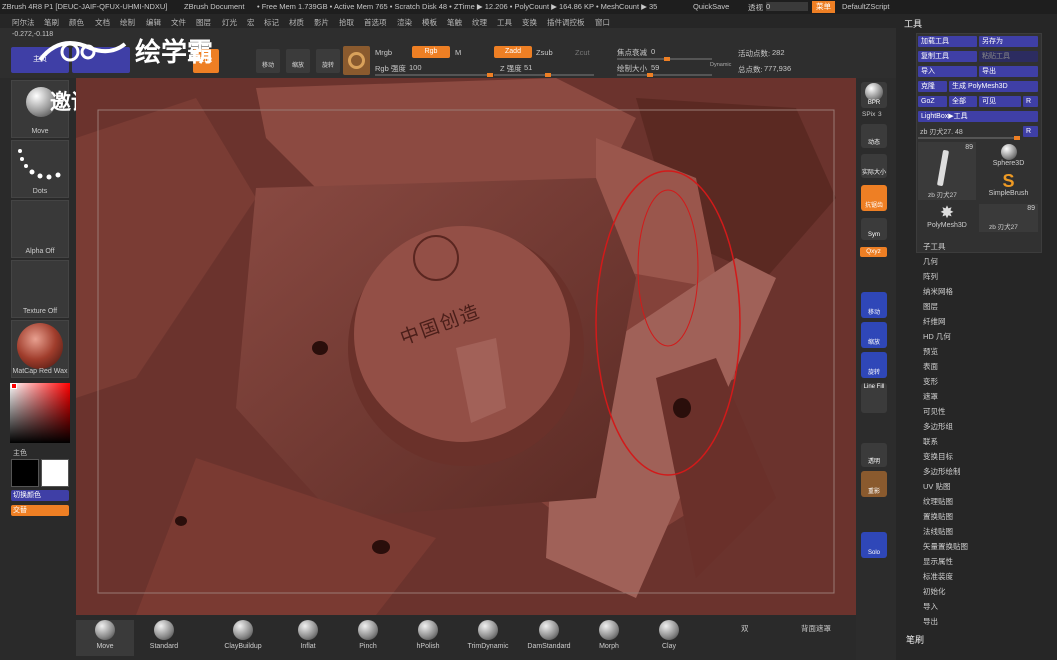  I want to click on dynamic-button: 动态, so click(874, 136).